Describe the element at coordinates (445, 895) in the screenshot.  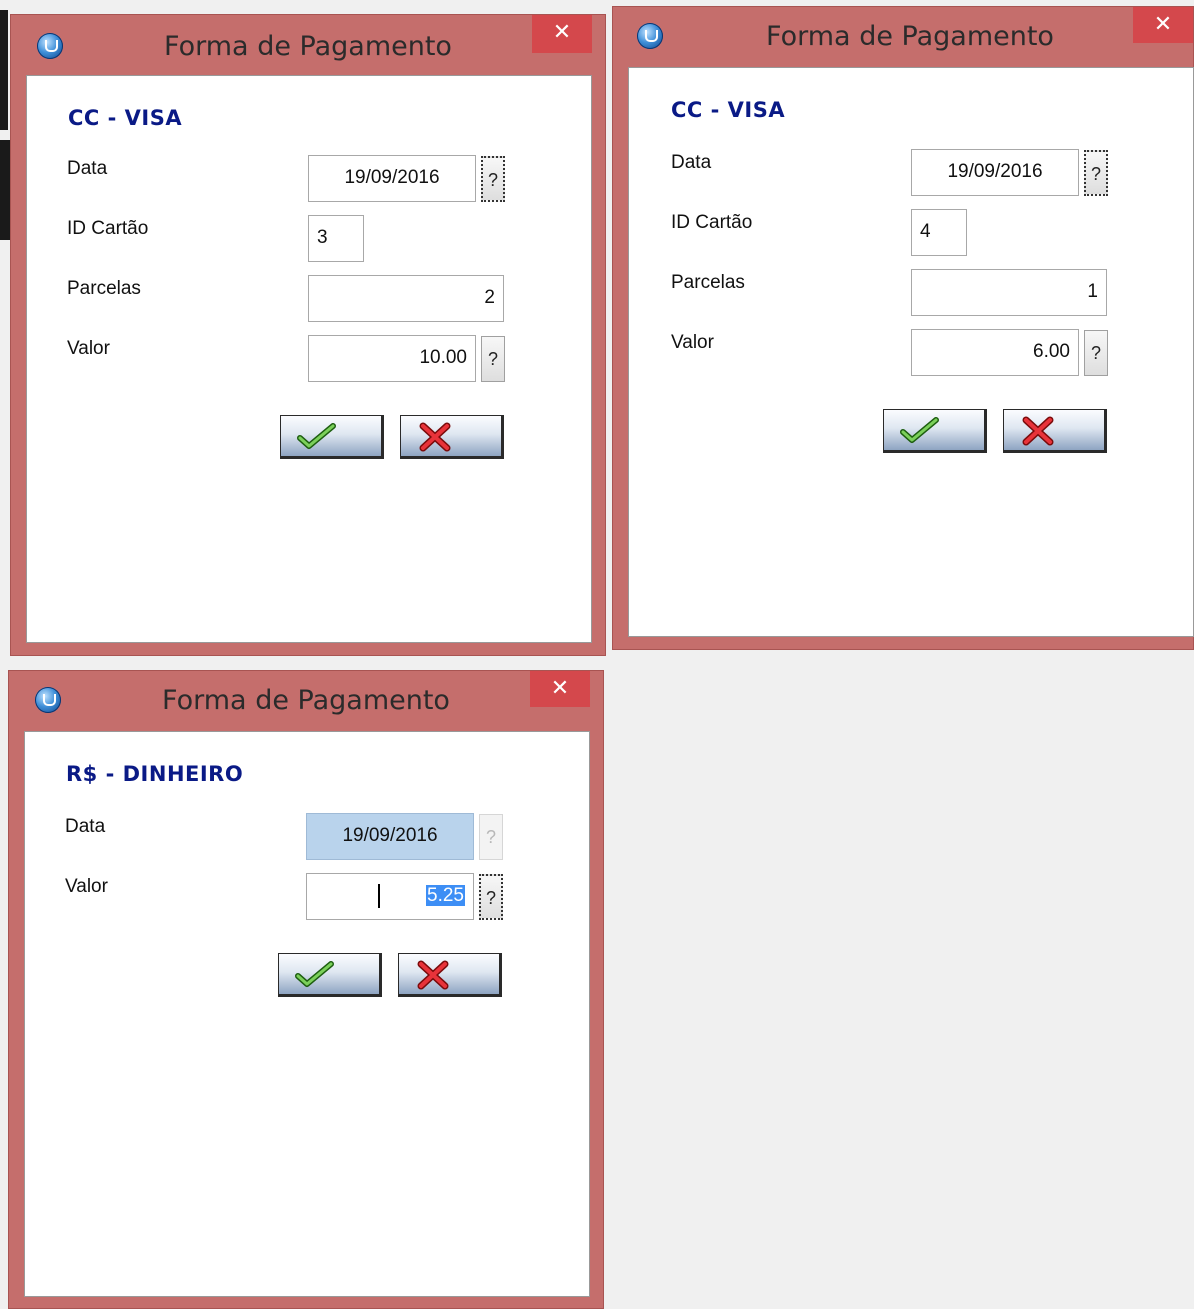
I see `selected-value: 5.25` at that location.